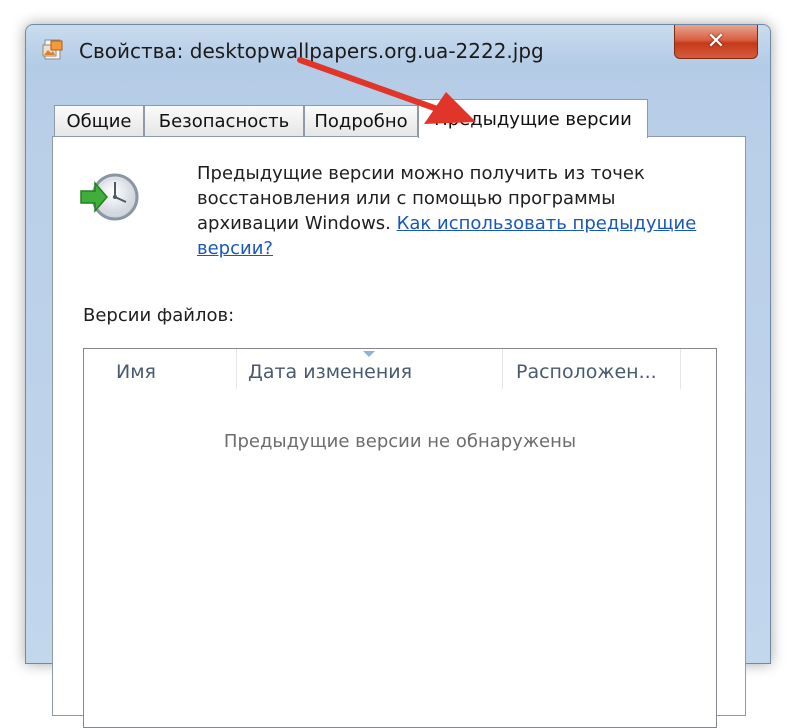  Describe the element at coordinates (52, 49) in the screenshot. I see `image-file-icon` at that location.